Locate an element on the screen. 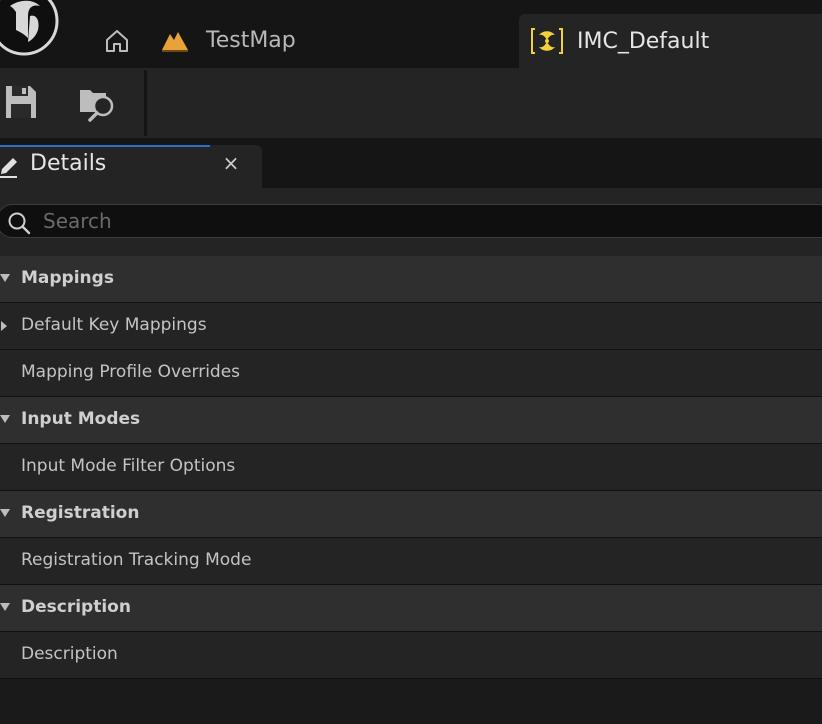 The height and width of the screenshot is (724, 822). property-label: Input Mode Filter Options is located at coordinates (128, 466).